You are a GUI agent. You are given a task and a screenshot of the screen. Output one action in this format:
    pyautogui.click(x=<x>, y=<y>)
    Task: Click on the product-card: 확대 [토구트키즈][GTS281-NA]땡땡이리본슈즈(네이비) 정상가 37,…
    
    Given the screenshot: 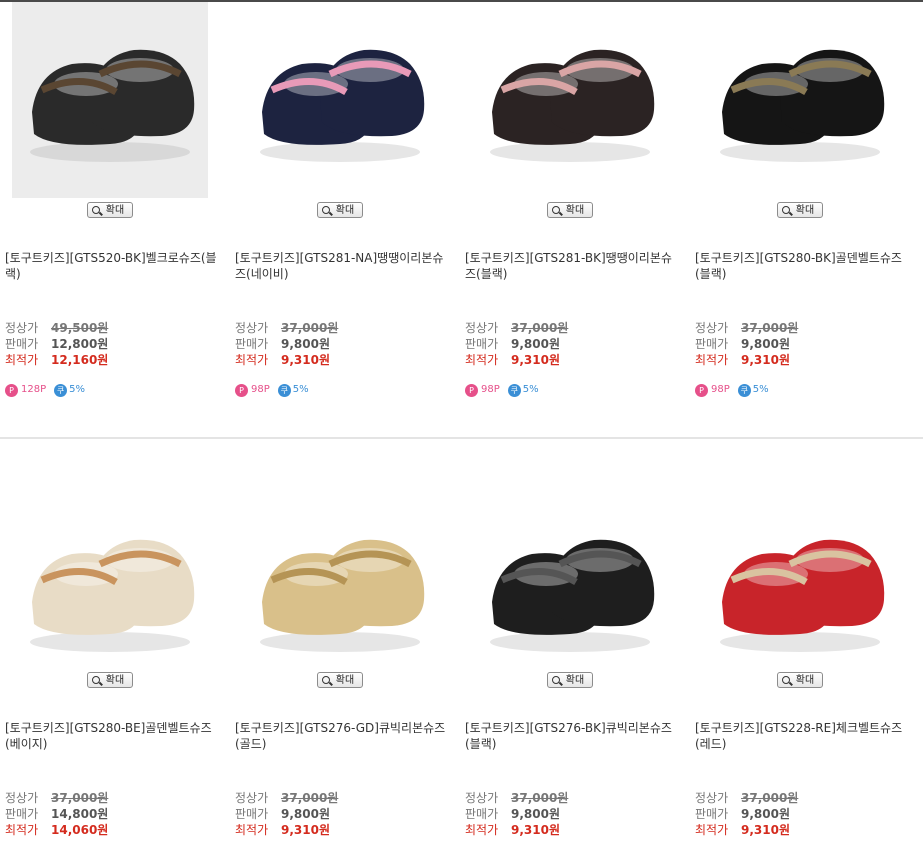 What is the action you would take?
    pyautogui.click(x=345, y=220)
    